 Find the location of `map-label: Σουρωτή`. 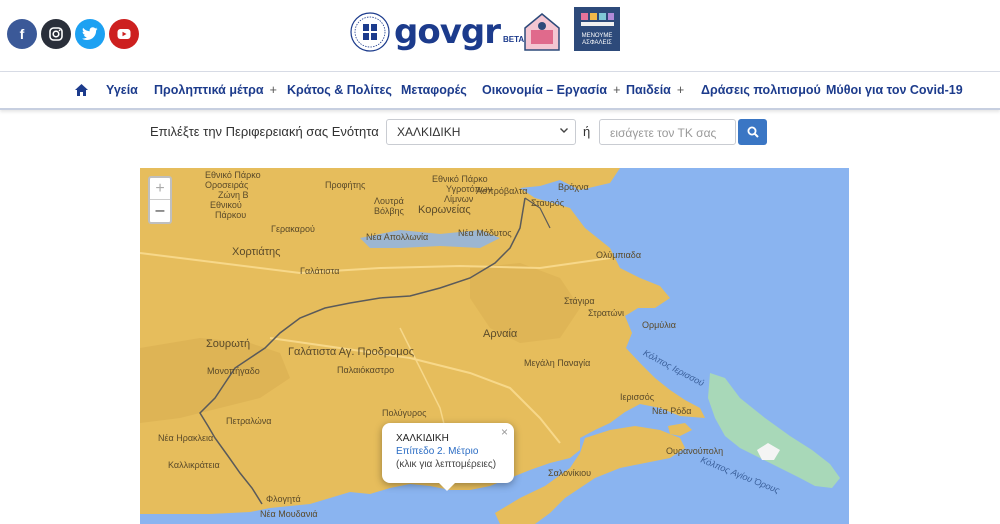

map-label: Σουρωτή is located at coordinates (228, 344).